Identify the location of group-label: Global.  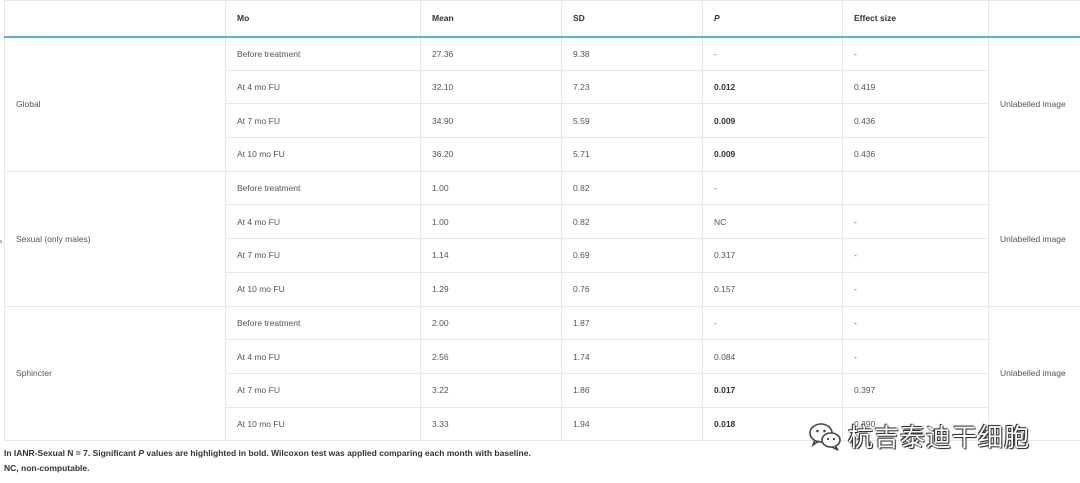
(115, 104).